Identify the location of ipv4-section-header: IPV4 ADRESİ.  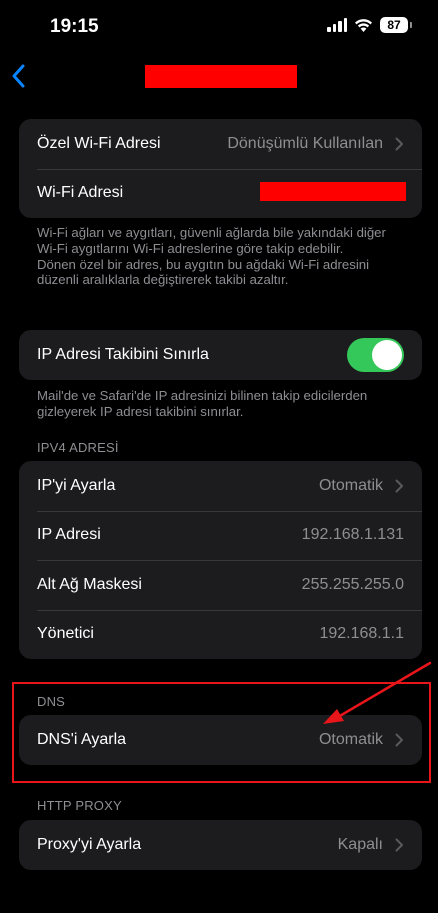
(78, 447).